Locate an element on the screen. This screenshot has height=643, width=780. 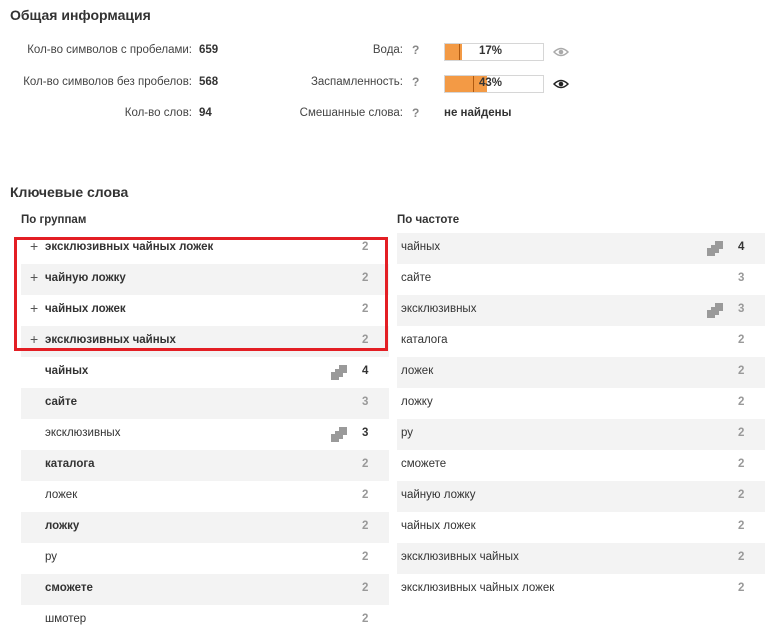
highlight-box is located at coordinates (201, 294).